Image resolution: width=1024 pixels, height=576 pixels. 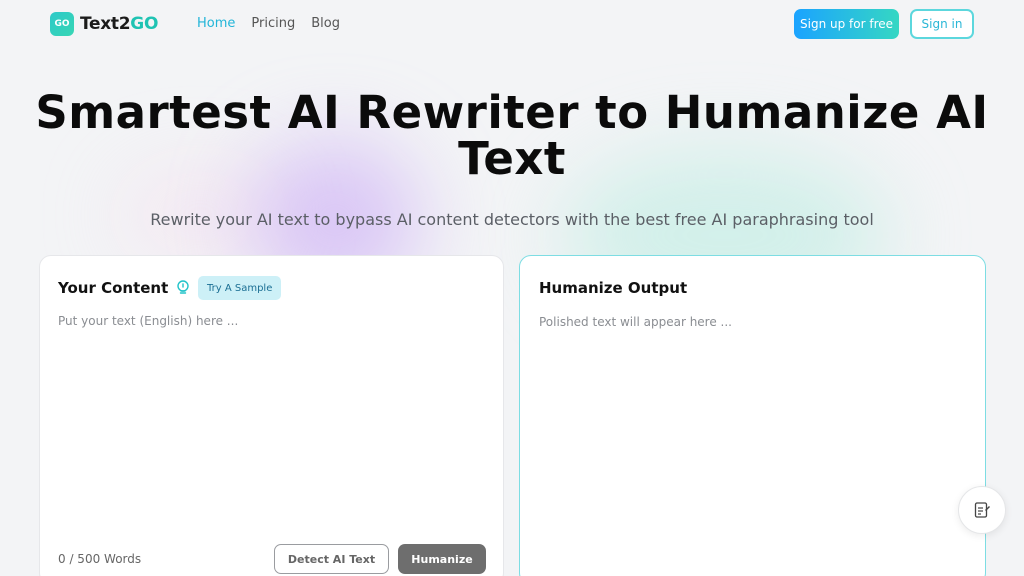 What do you see at coordinates (144, 24) in the screenshot?
I see `logo-text-suffix: GO` at bounding box center [144, 24].